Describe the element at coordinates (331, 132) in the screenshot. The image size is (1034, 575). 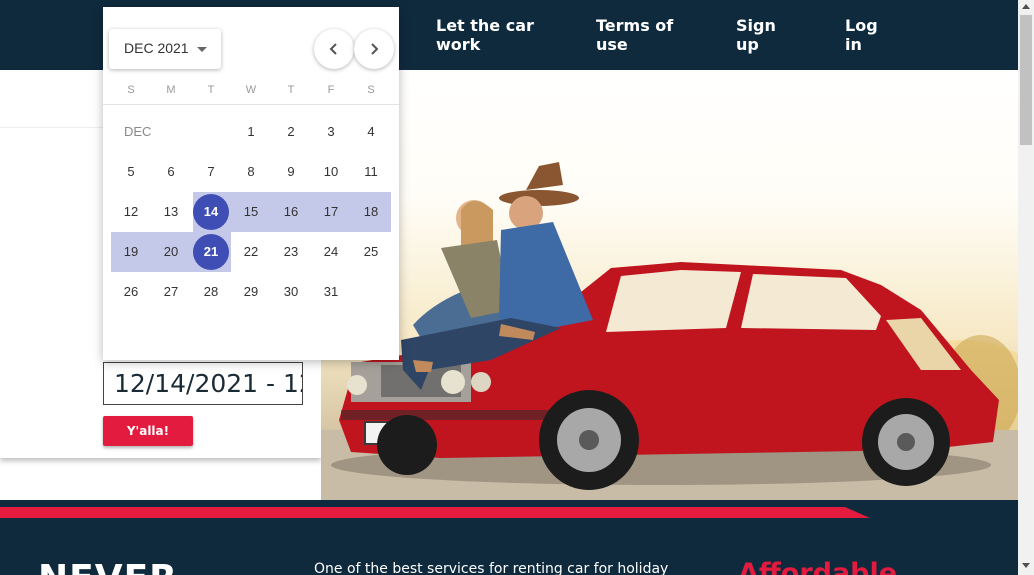
I see `day-cell: 3` at that location.